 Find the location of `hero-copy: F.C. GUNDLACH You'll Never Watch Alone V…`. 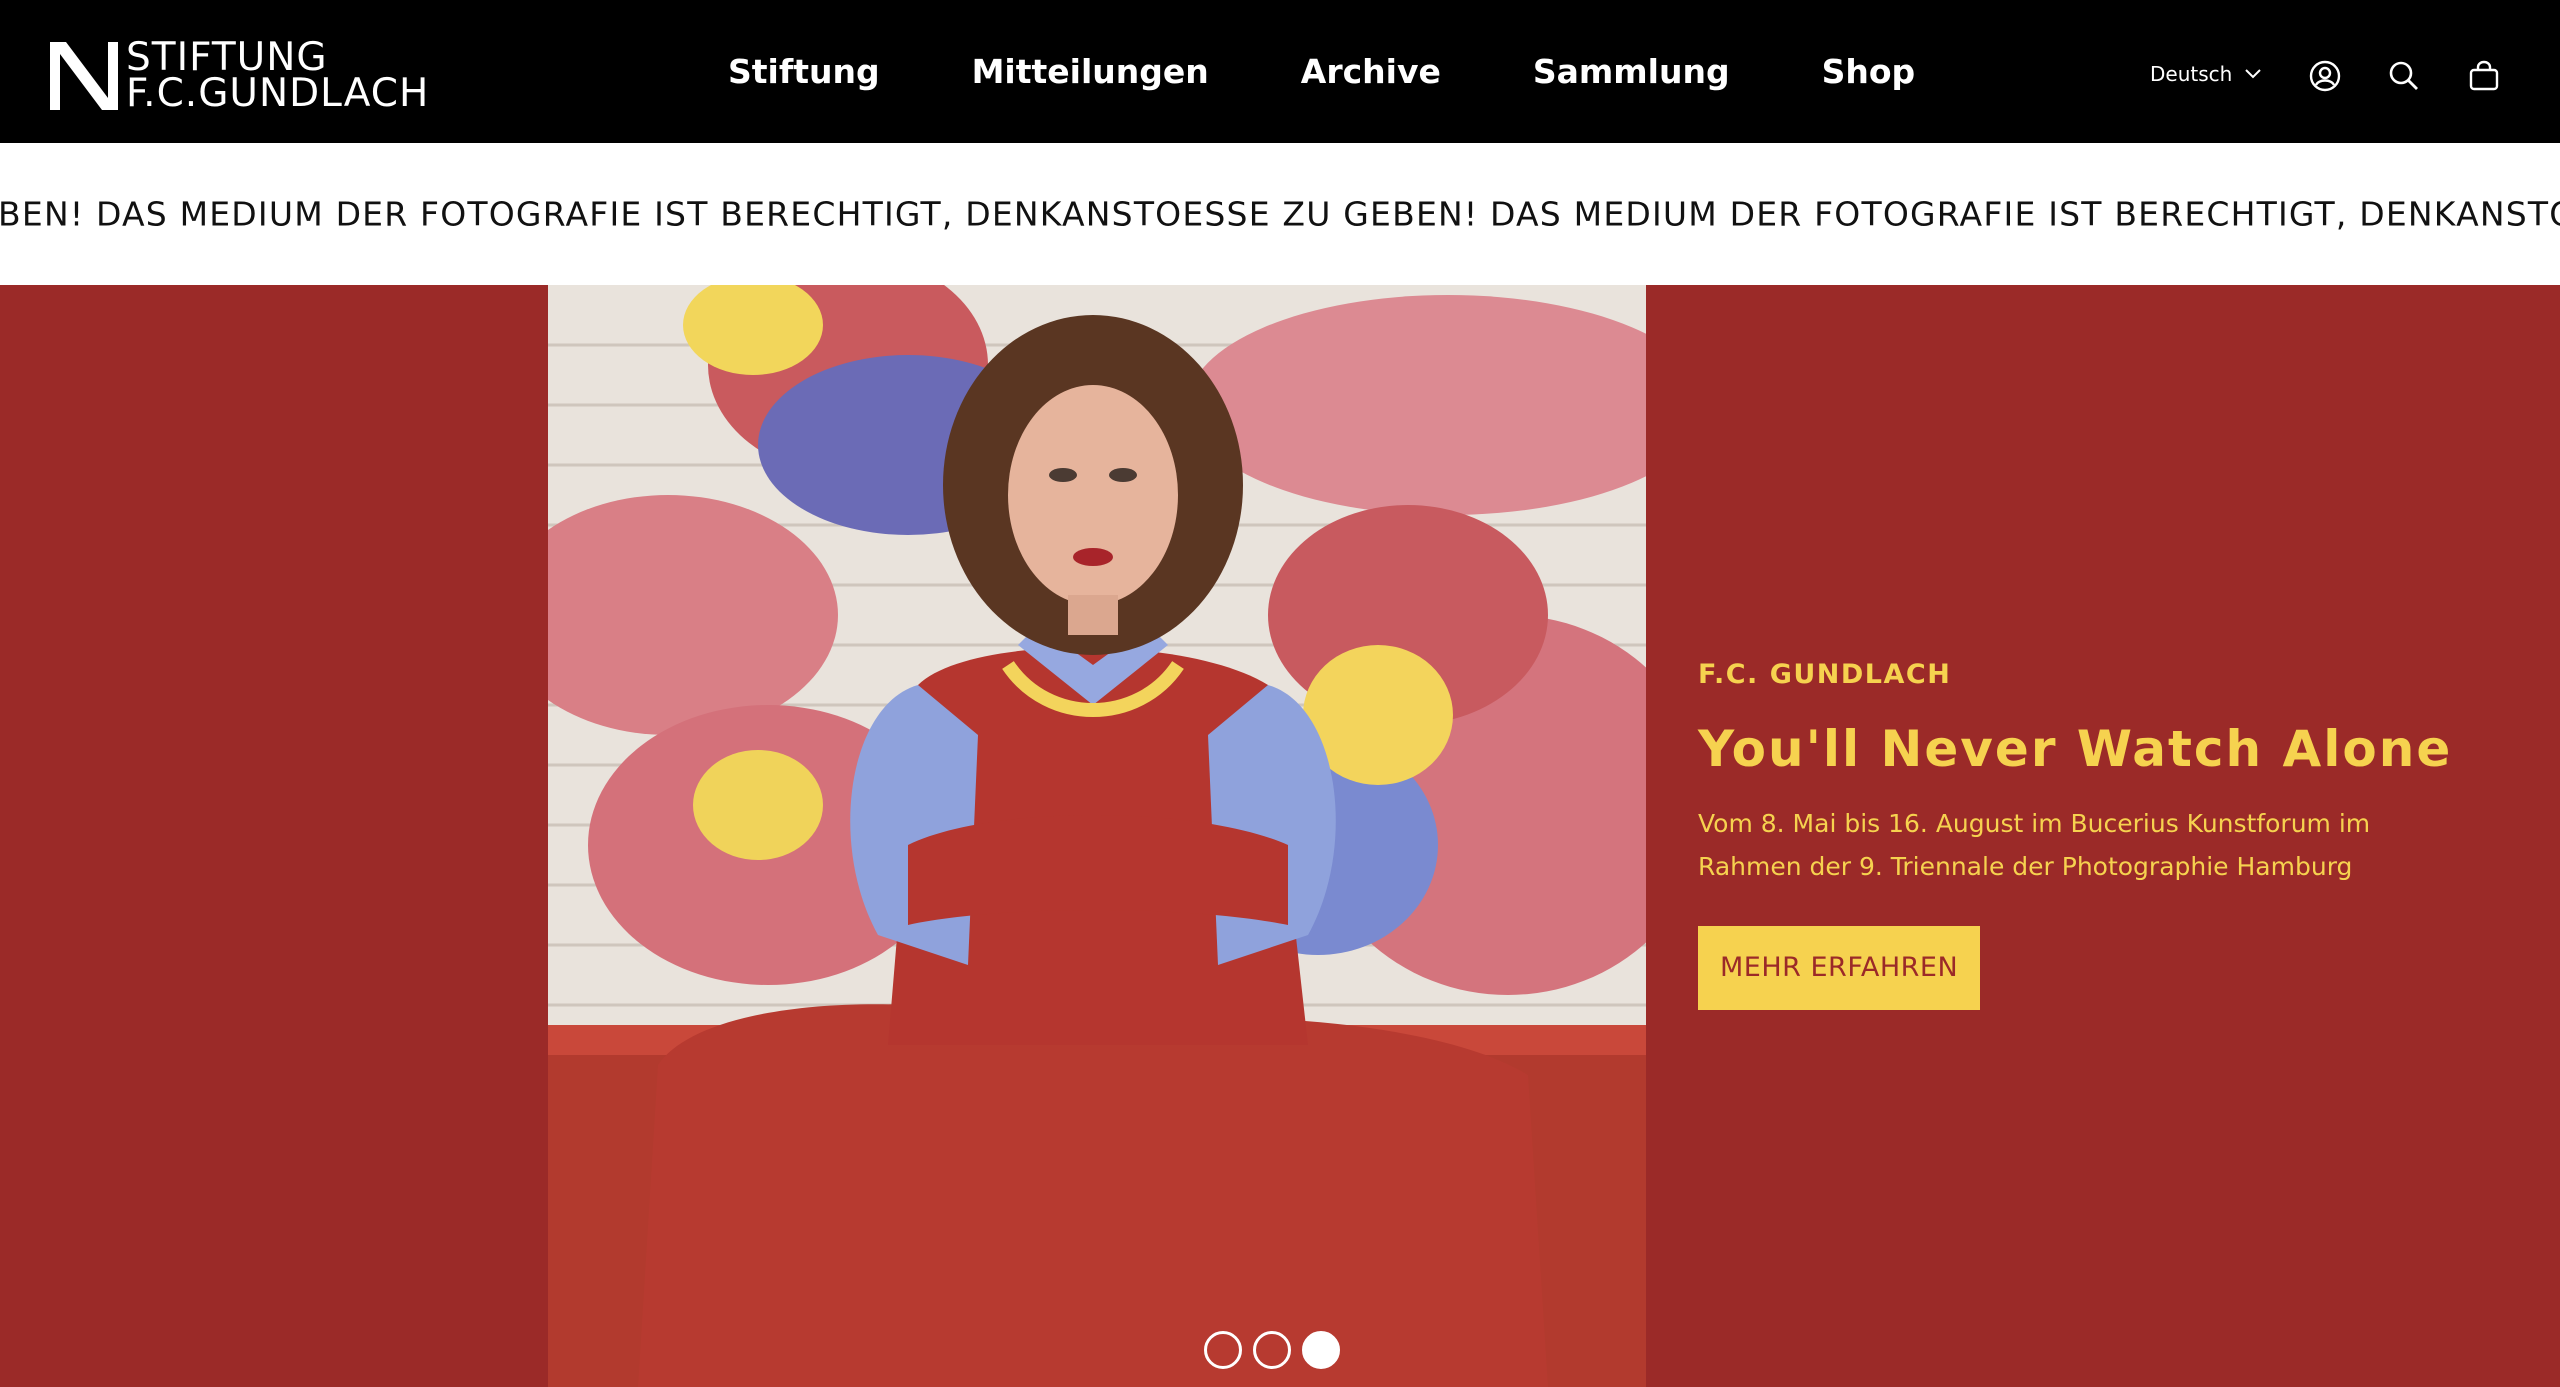

hero-copy: F.C. GUNDLACH You'll Never Watch Alone V… is located at coordinates (2078, 834).